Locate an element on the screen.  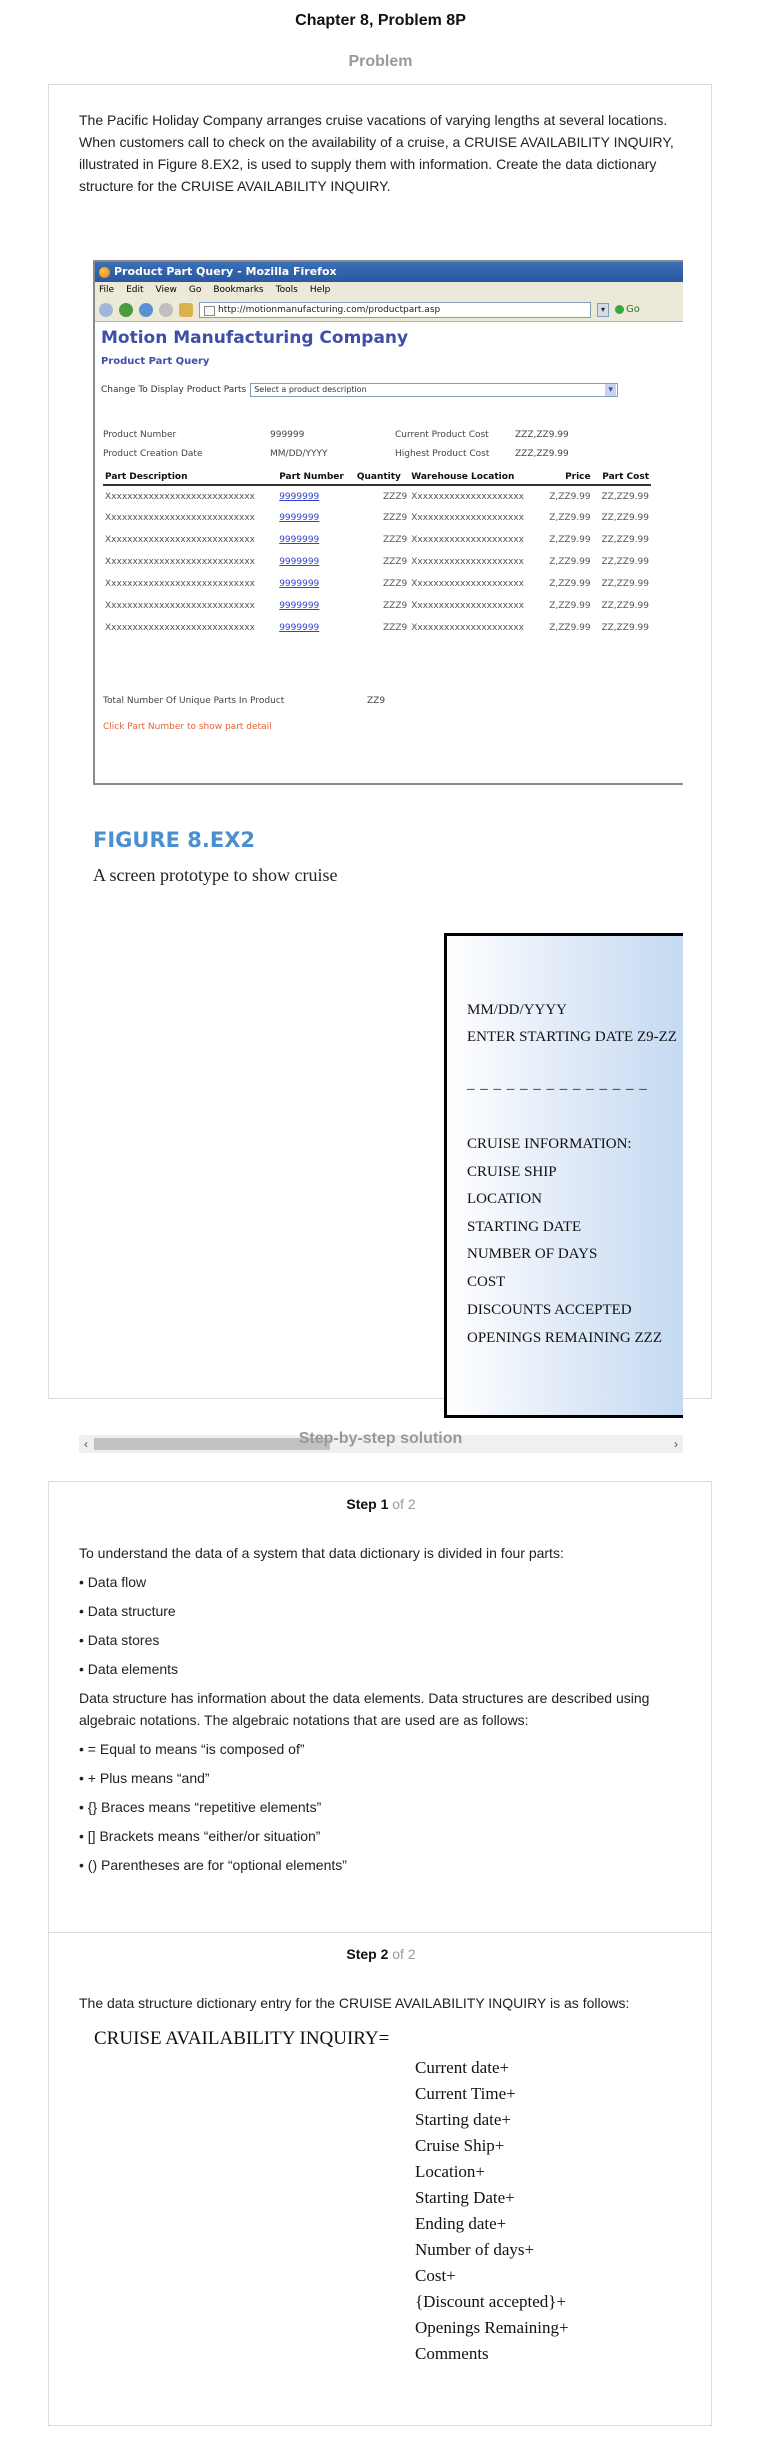
structure-element: Location+ is located at coordinates (450, 2171).